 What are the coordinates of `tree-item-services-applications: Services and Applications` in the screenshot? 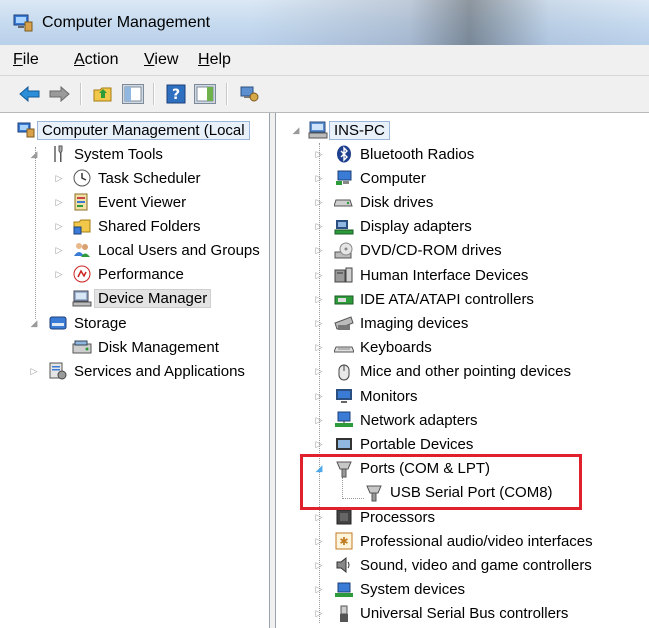 It's located at (146, 371).